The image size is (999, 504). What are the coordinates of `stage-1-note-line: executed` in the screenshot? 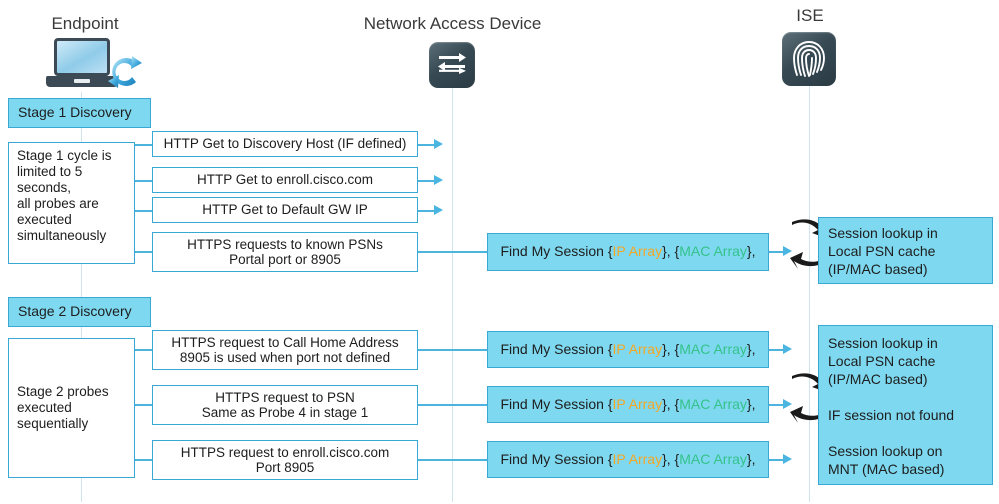 It's located at (44, 219).